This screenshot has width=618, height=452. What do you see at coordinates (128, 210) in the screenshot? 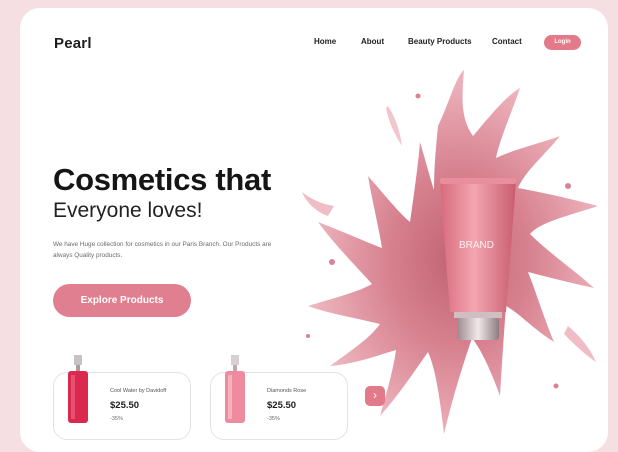
I see `hero-subtitle: Everyone loves!` at bounding box center [128, 210].